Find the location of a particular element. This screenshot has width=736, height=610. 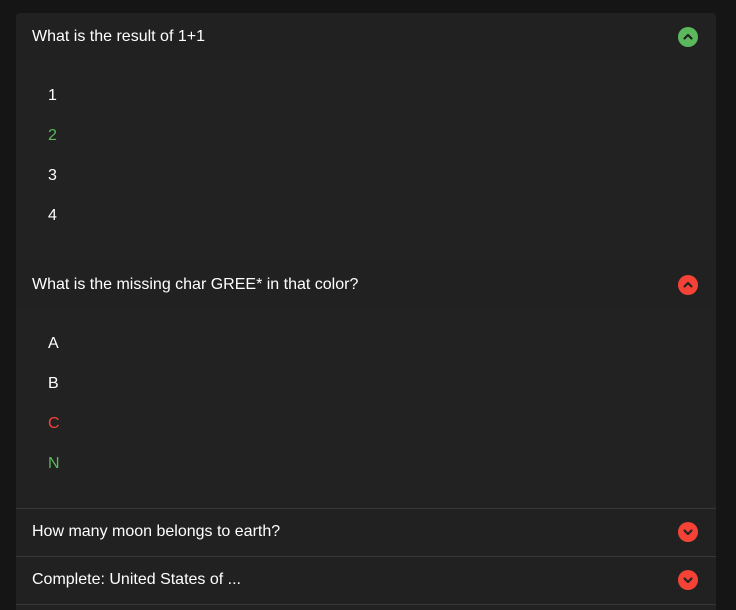

divider is located at coordinates (366, 604).